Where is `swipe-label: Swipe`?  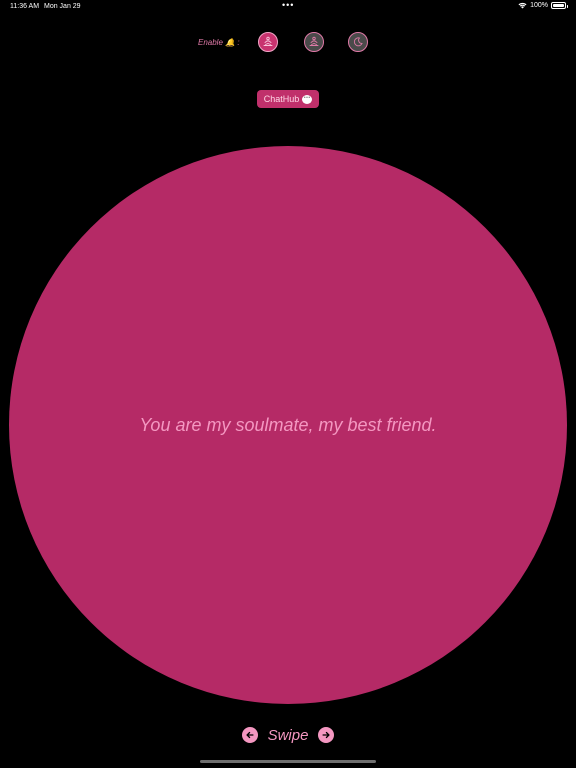
swipe-label: Swipe is located at coordinates (288, 735).